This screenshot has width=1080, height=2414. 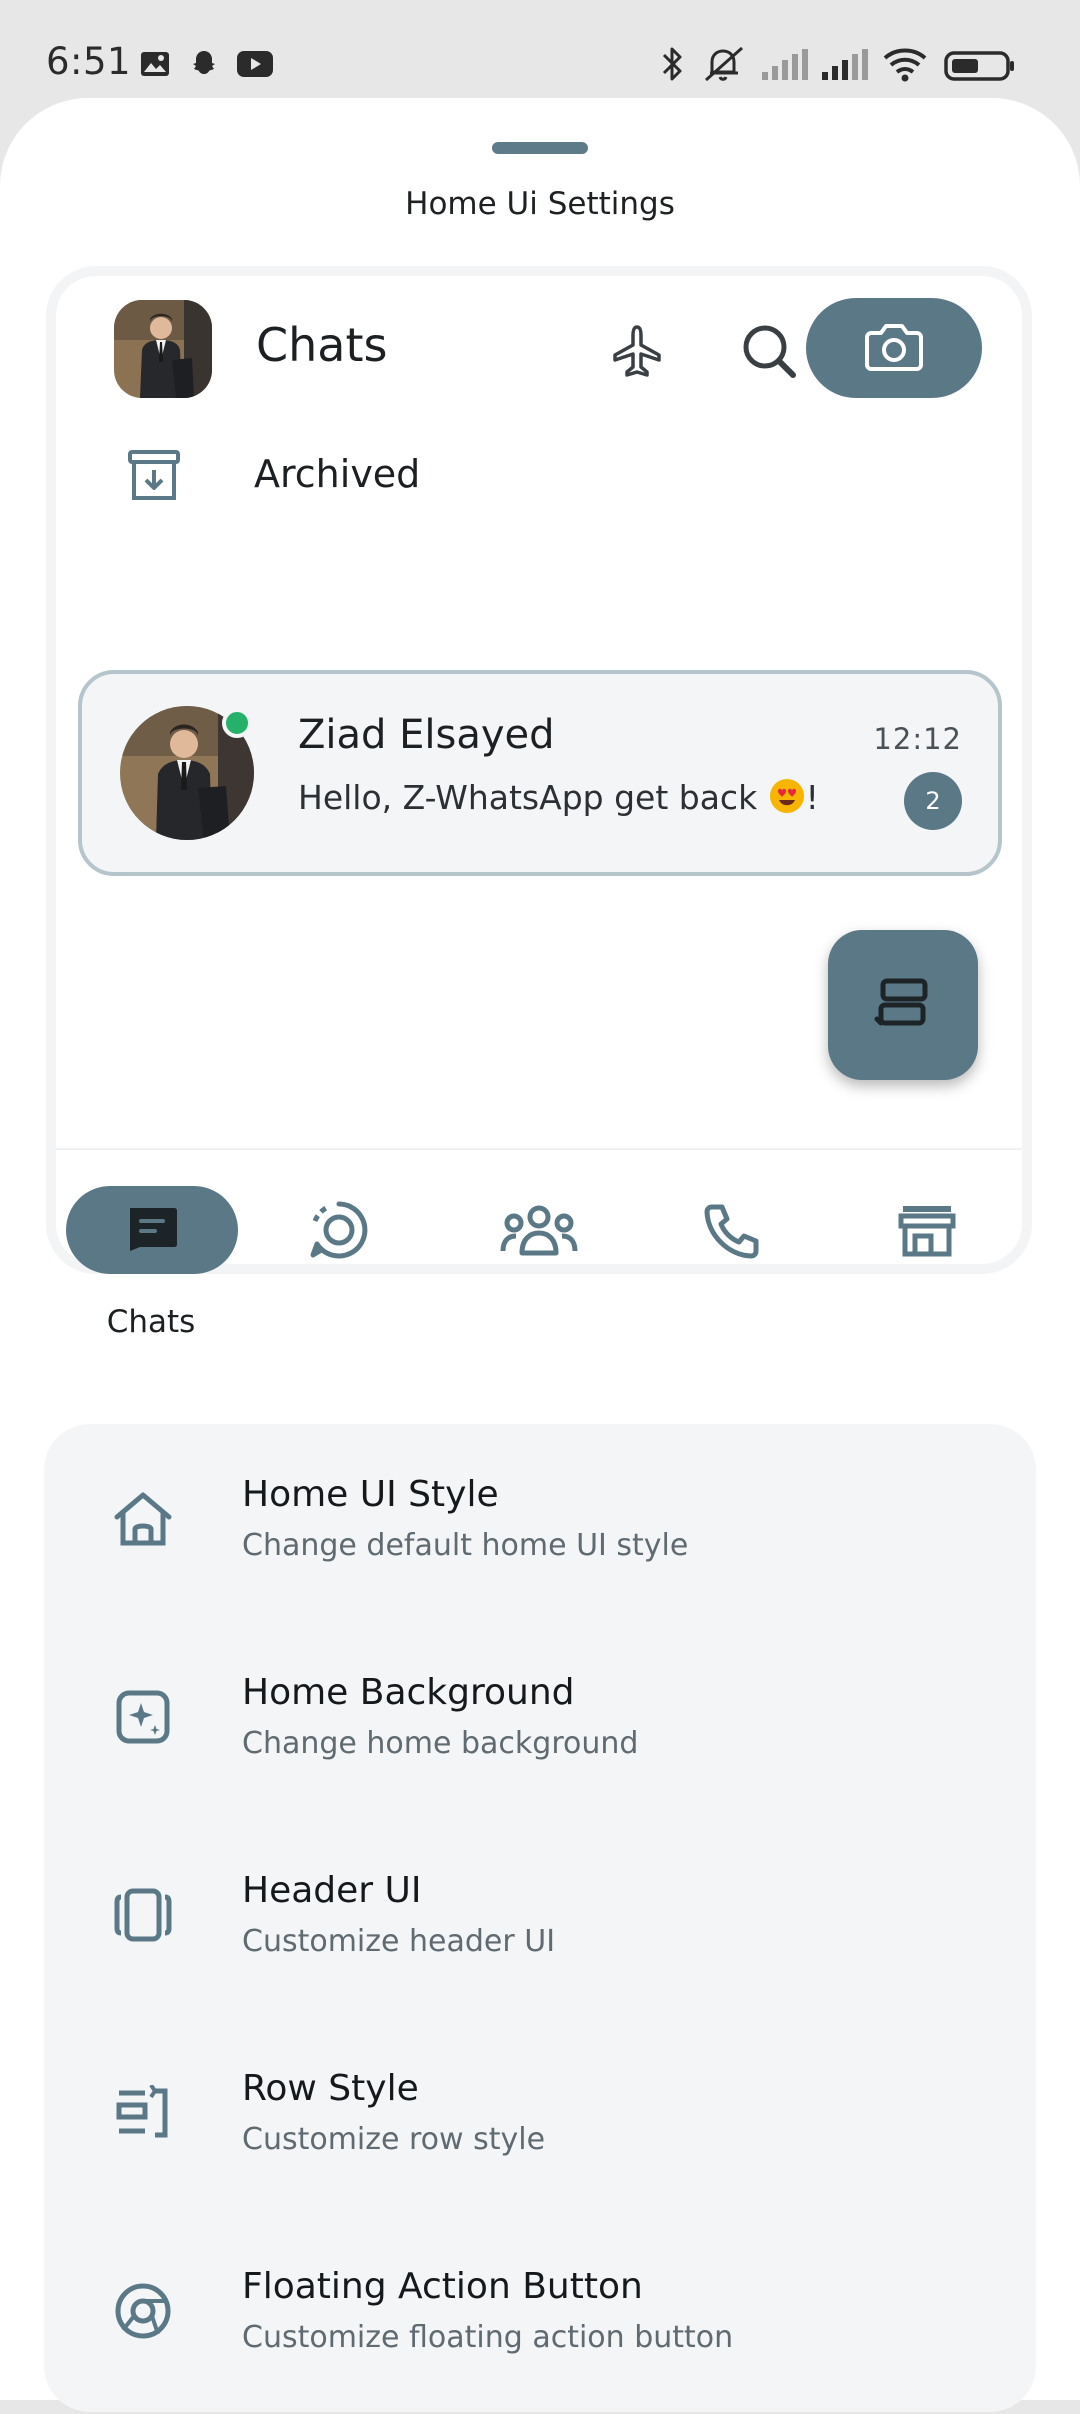 I want to click on nav-item-store, so click(x=927, y=1232).